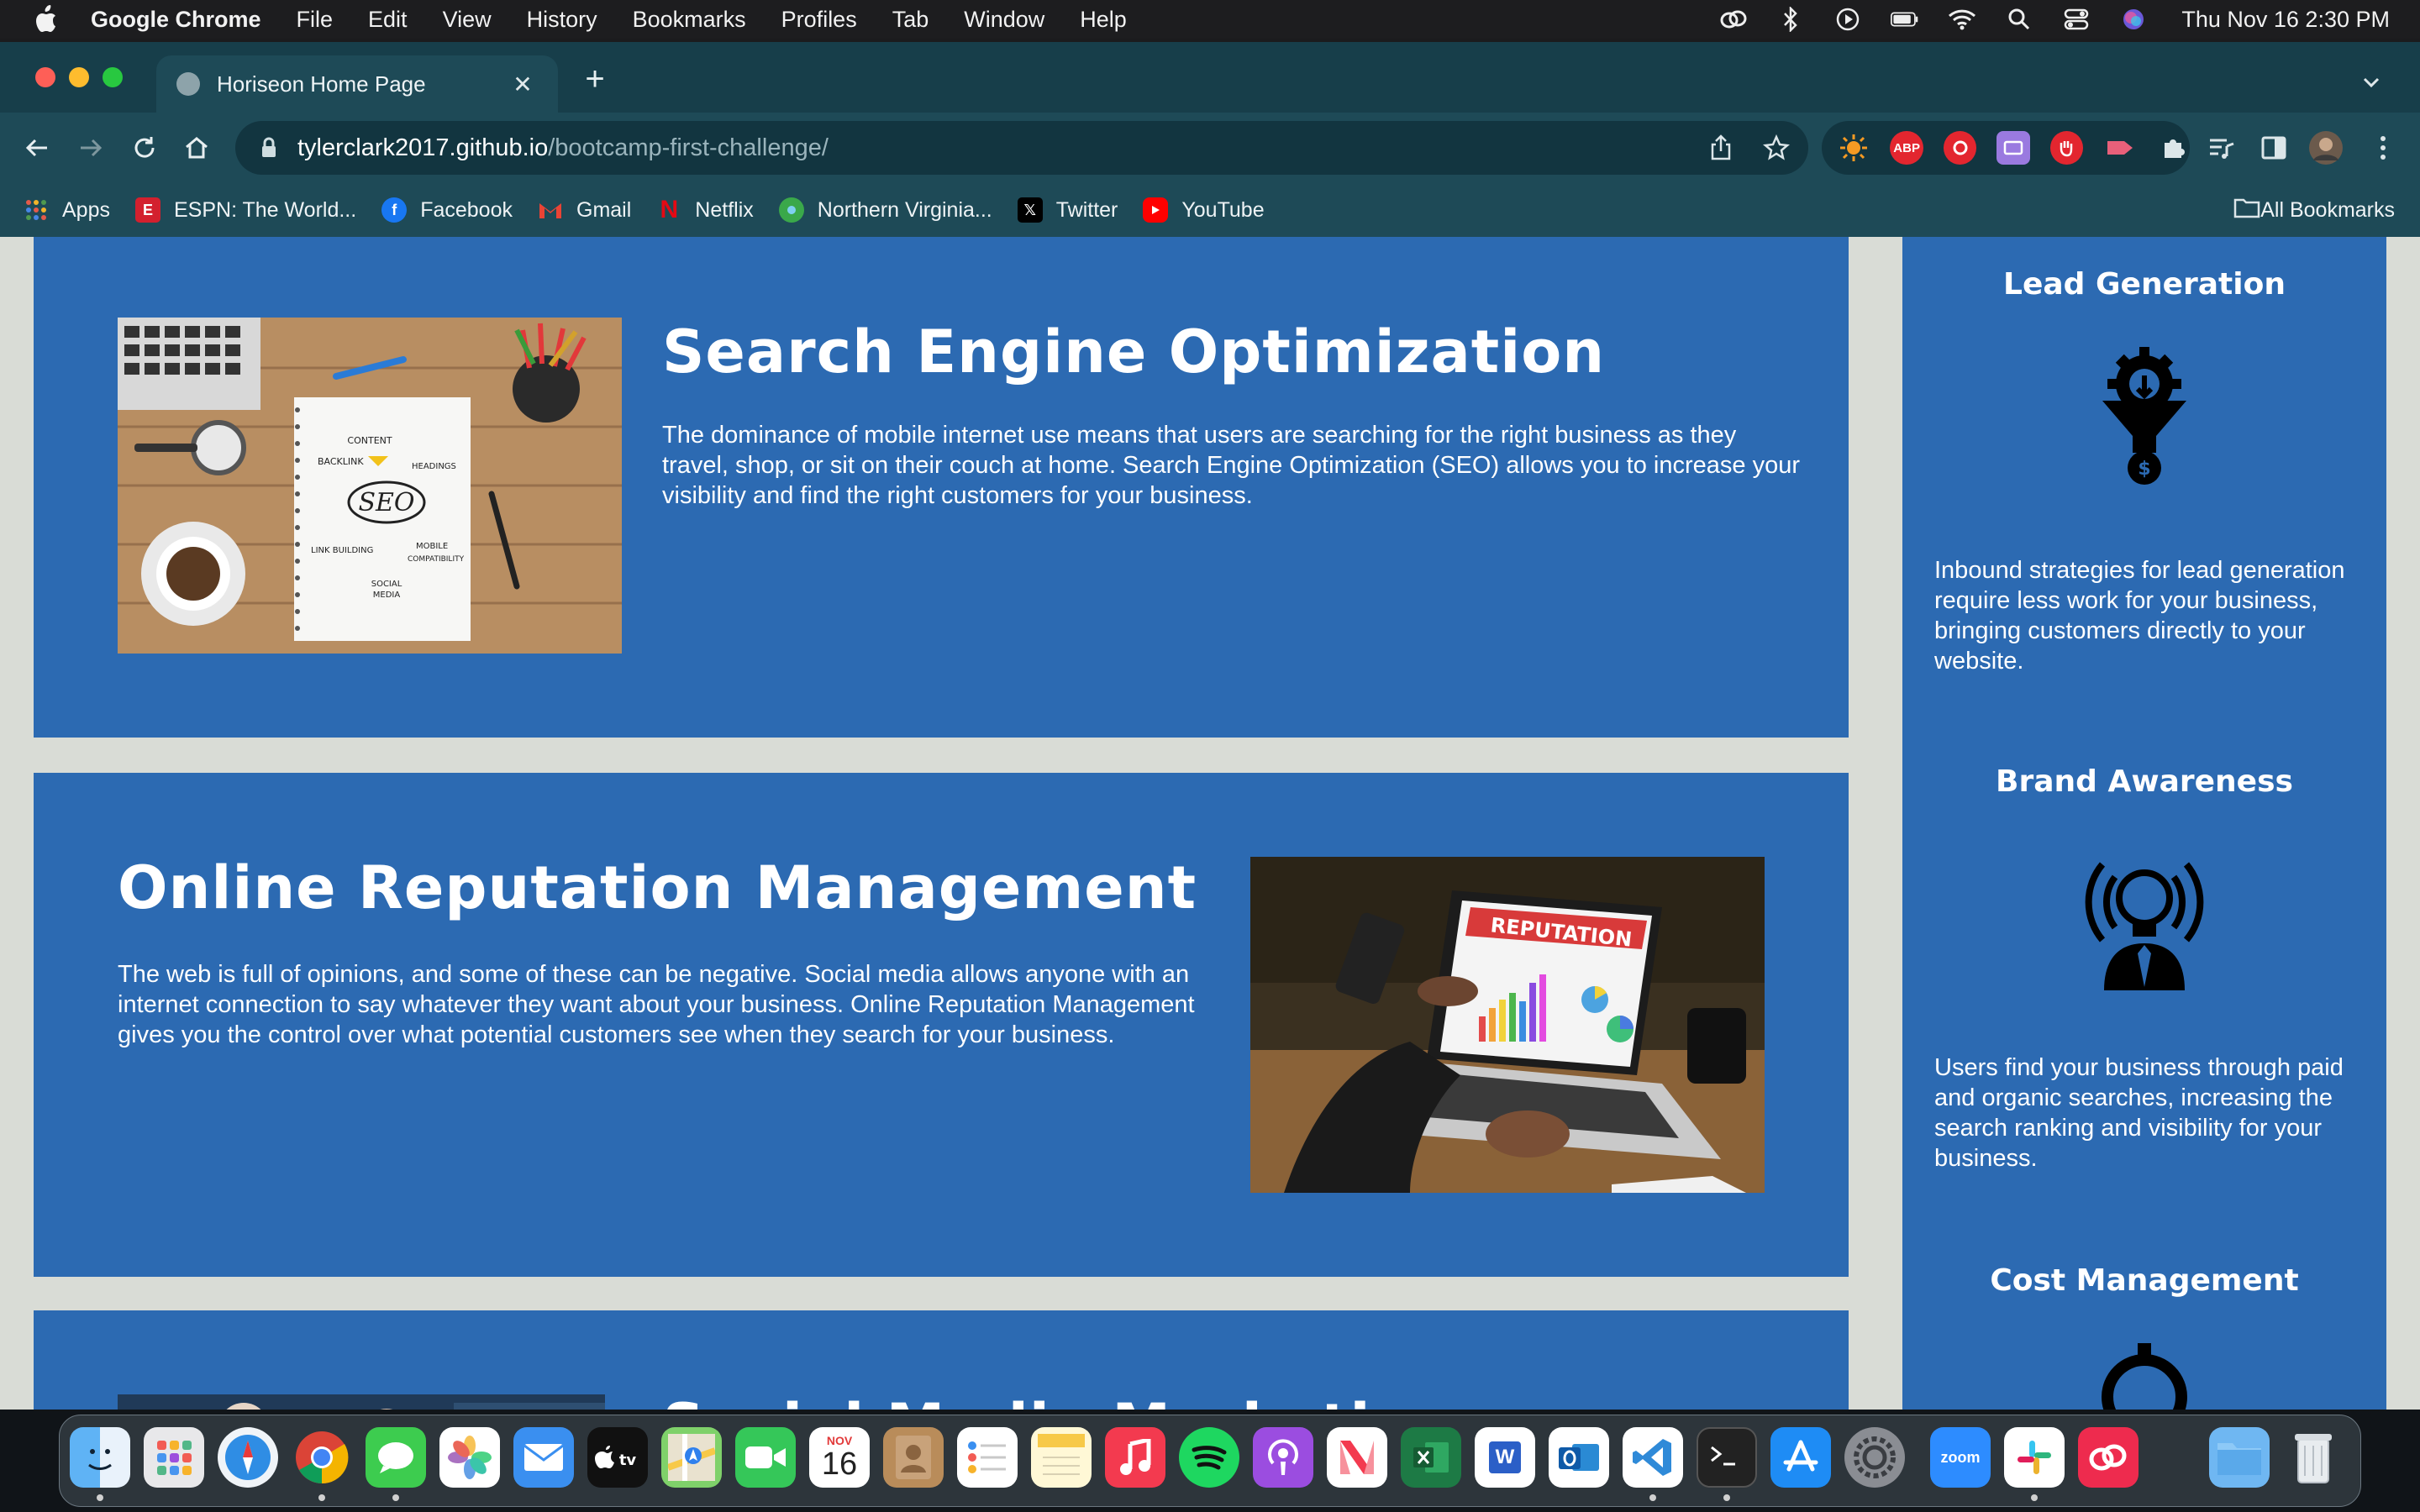 The image size is (2420, 1512). What do you see at coordinates (1579, 1457) in the screenshot?
I see `microsoft-outlook-icon` at bounding box center [1579, 1457].